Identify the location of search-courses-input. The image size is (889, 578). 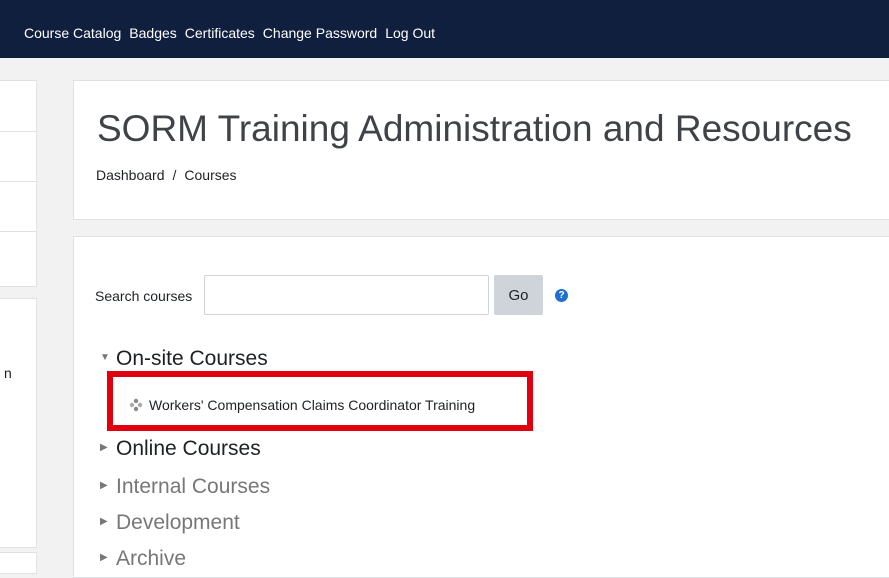
(346, 295).